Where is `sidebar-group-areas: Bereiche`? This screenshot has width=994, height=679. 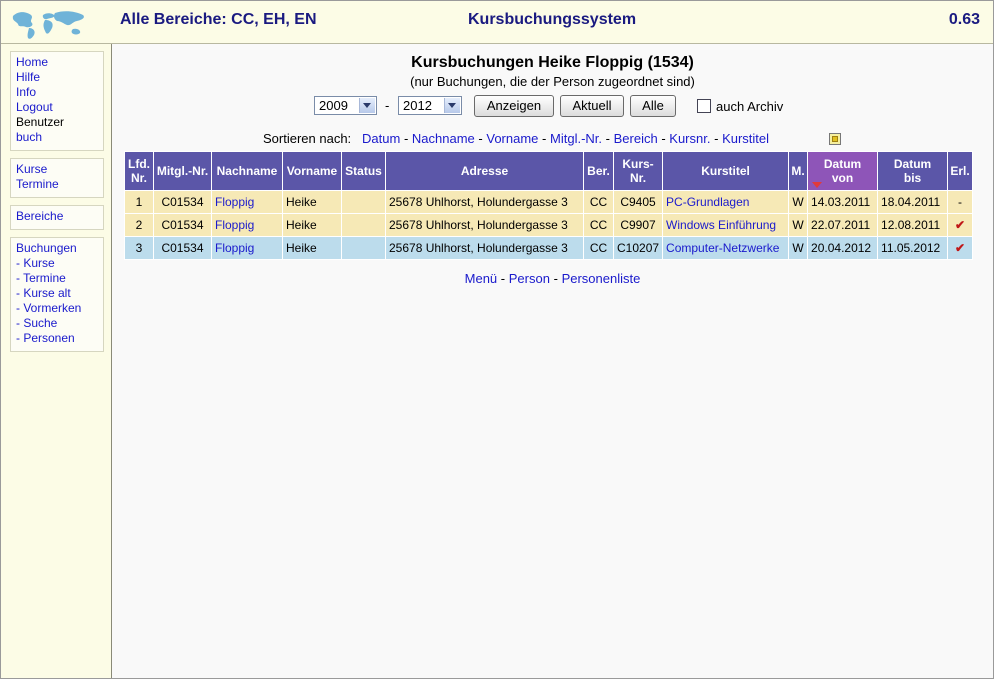
sidebar-group-areas: Bereiche is located at coordinates (57, 217).